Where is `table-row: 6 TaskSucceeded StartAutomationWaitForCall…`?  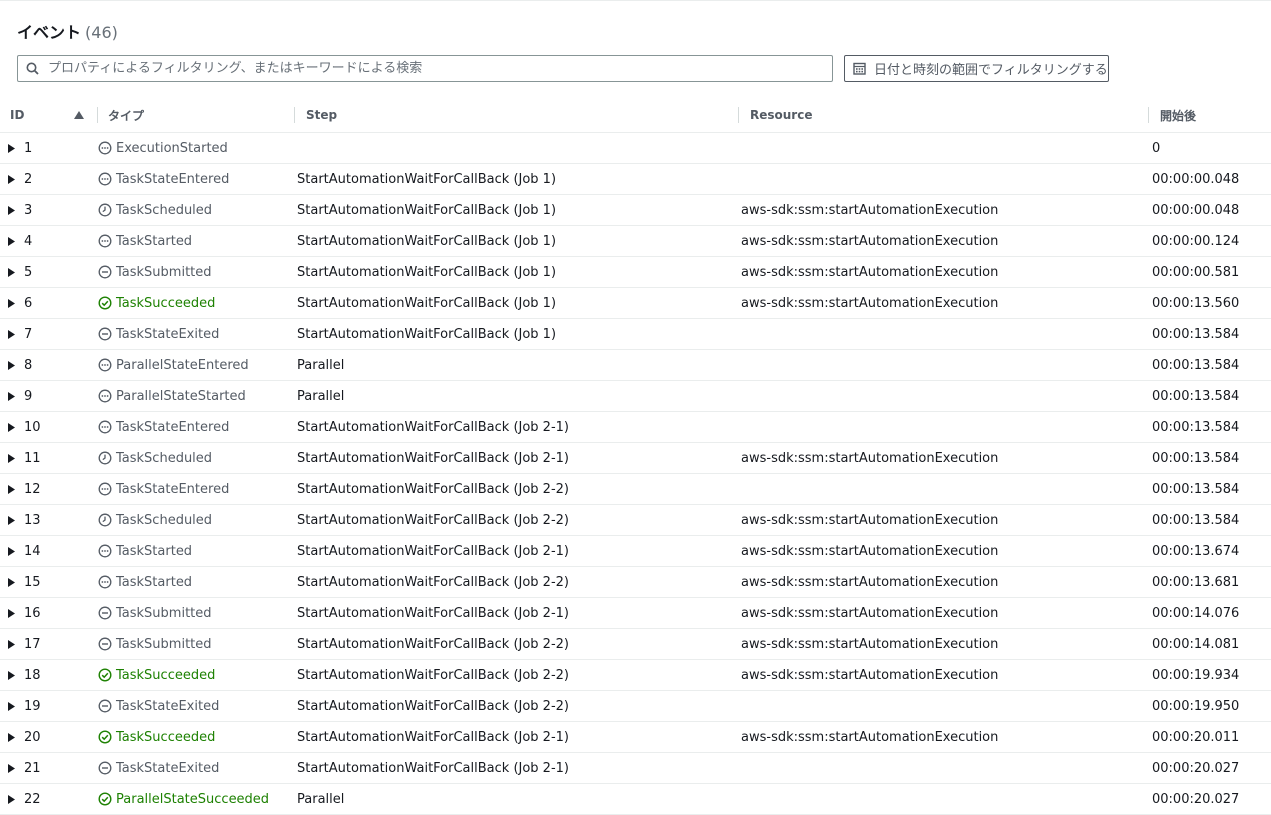
table-row: 6 TaskSucceeded StartAutomationWaitForCall… is located at coordinates (635, 303).